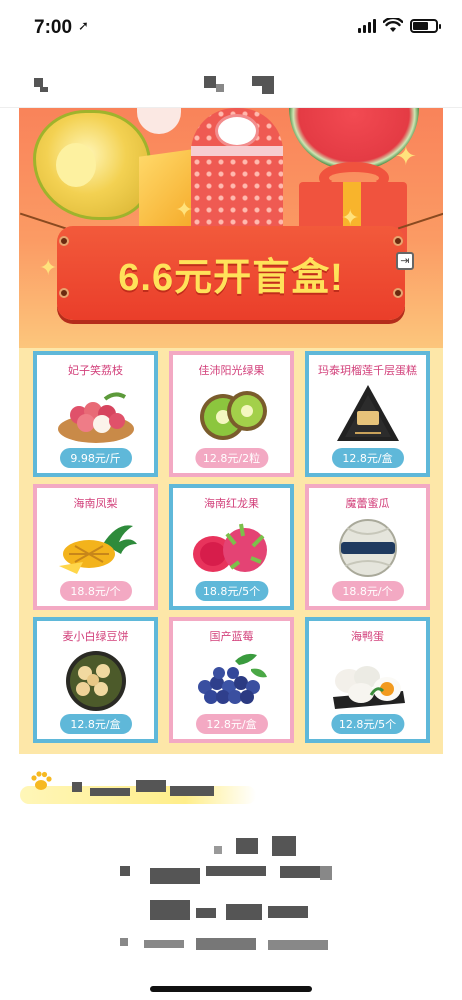  Describe the element at coordinates (77, 787) in the screenshot. I see `obscured-section-title` at that location.